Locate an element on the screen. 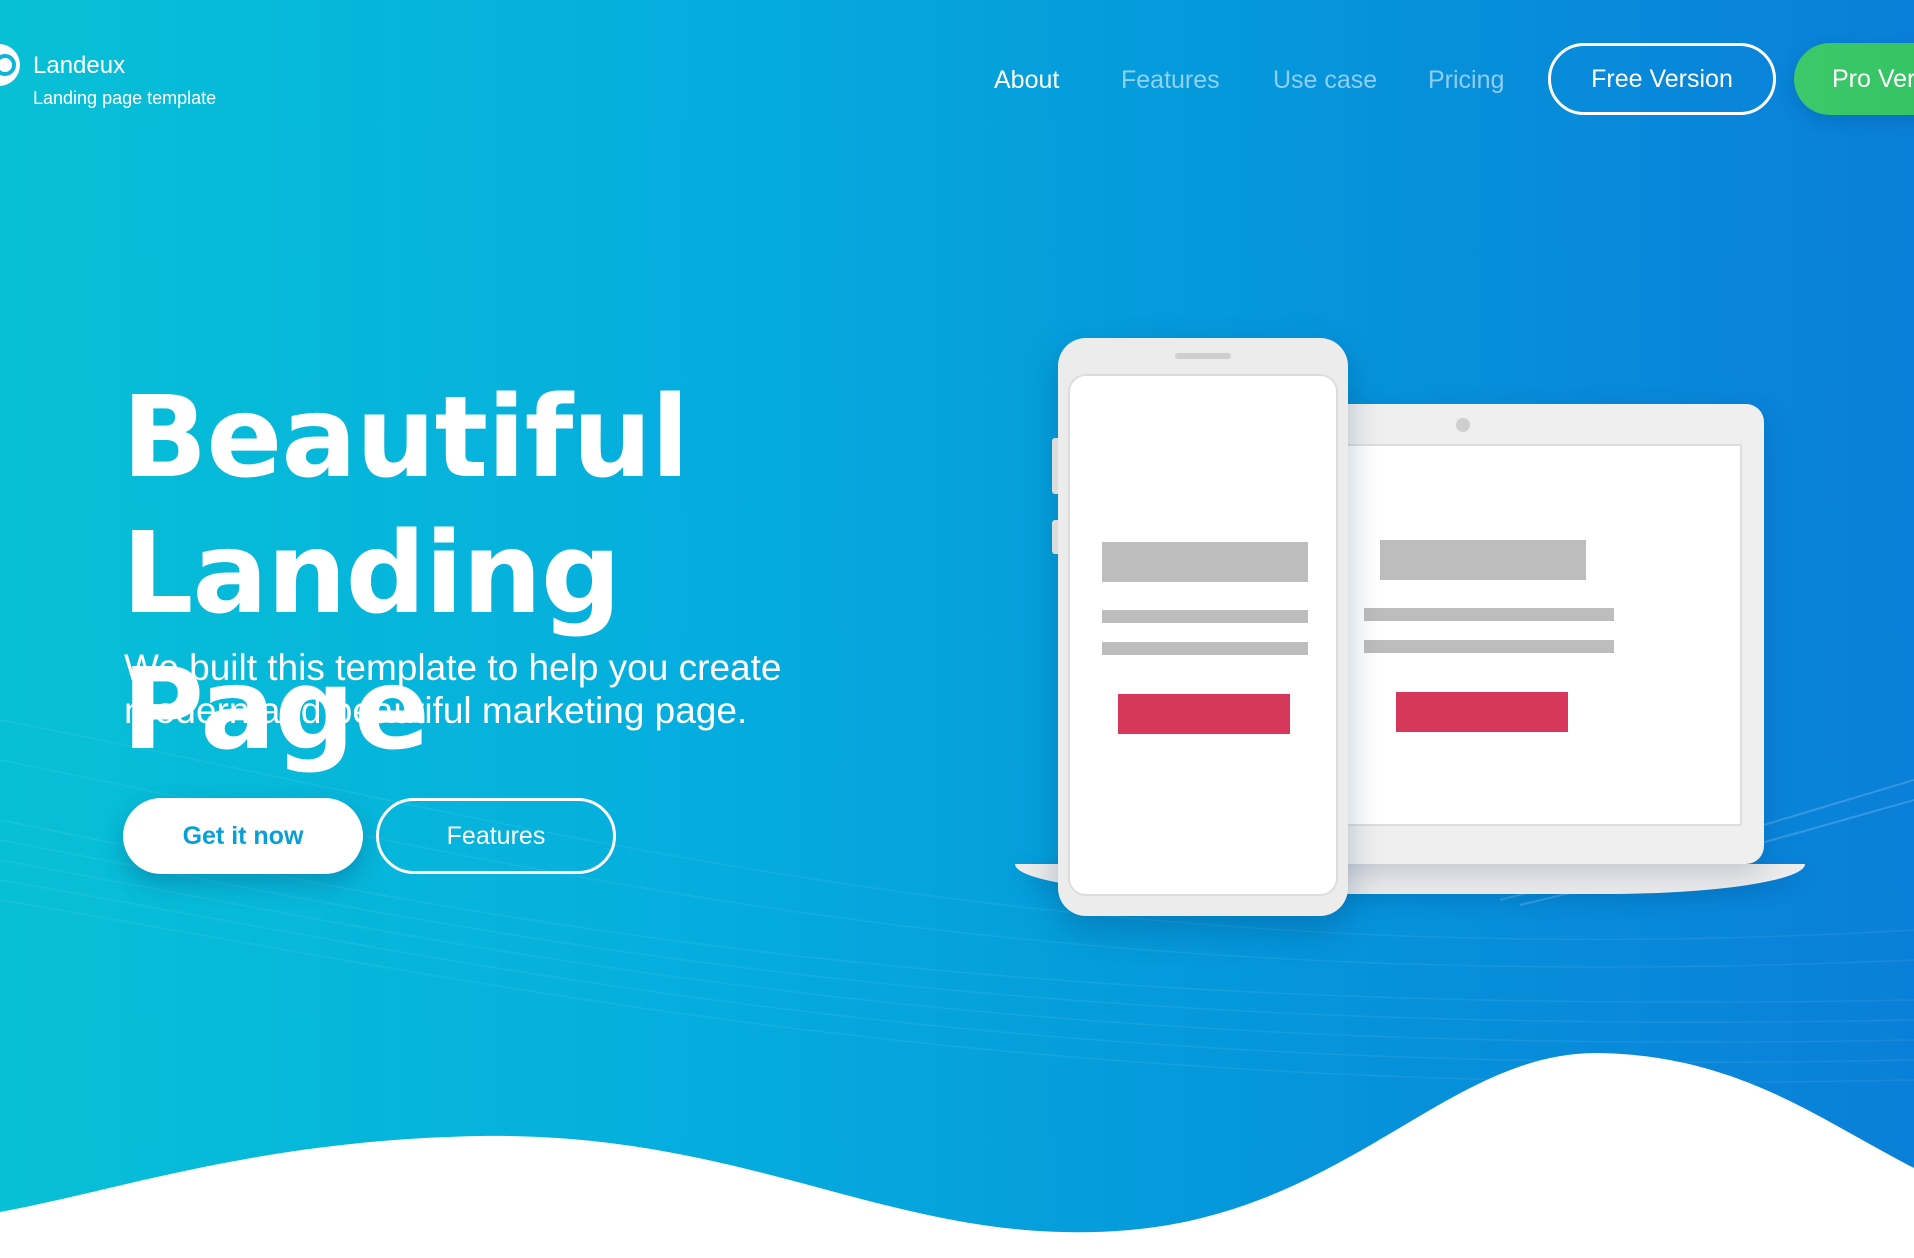  phone-screen is located at coordinates (1203, 635).